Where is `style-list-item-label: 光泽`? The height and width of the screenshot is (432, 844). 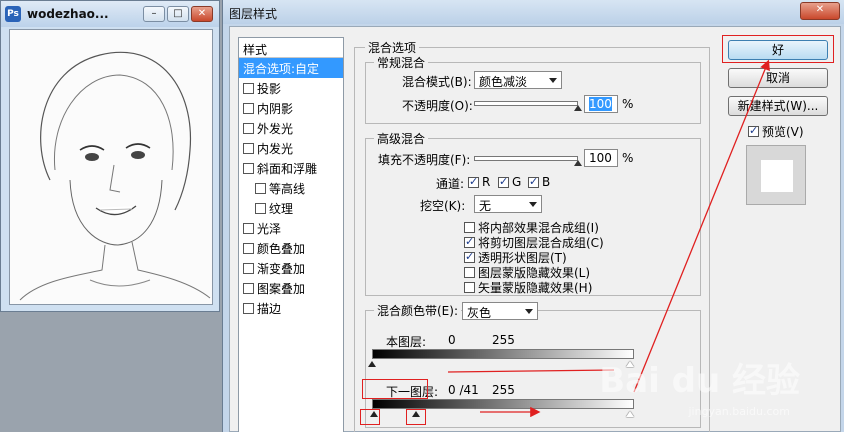
style-list-item-label: 光泽 is located at coordinates (269, 228).